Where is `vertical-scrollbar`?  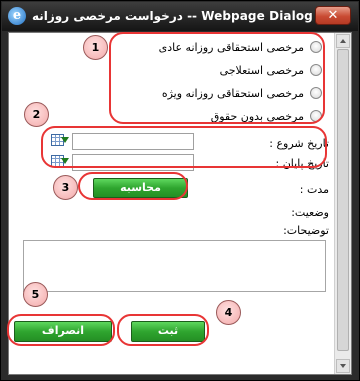
vertical-scrollbar is located at coordinates (342, 203).